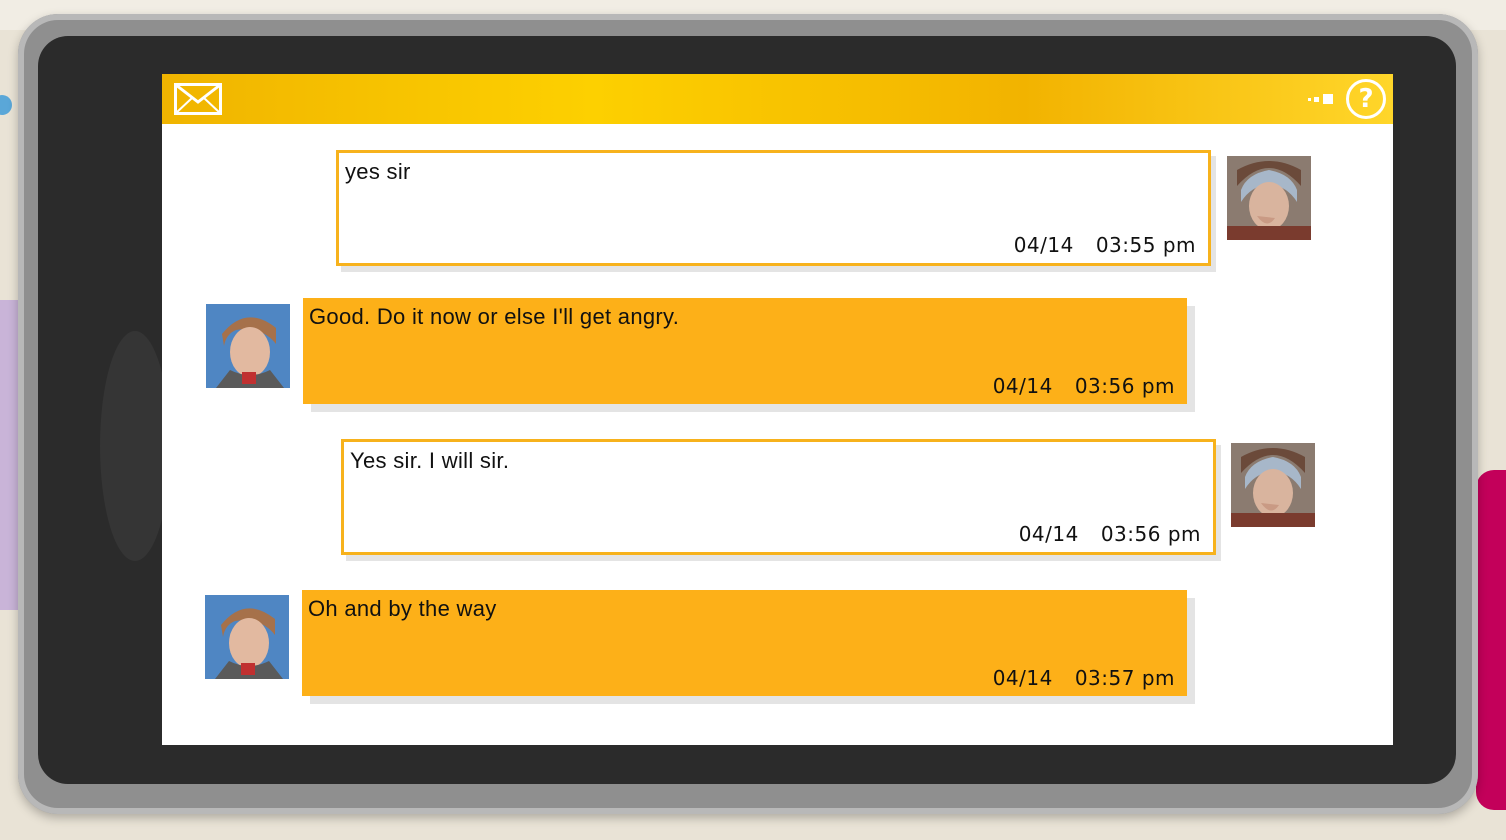 This screenshot has width=1506, height=840. Describe the element at coordinates (1320, 99) in the screenshot. I see `signal-icon` at that location.